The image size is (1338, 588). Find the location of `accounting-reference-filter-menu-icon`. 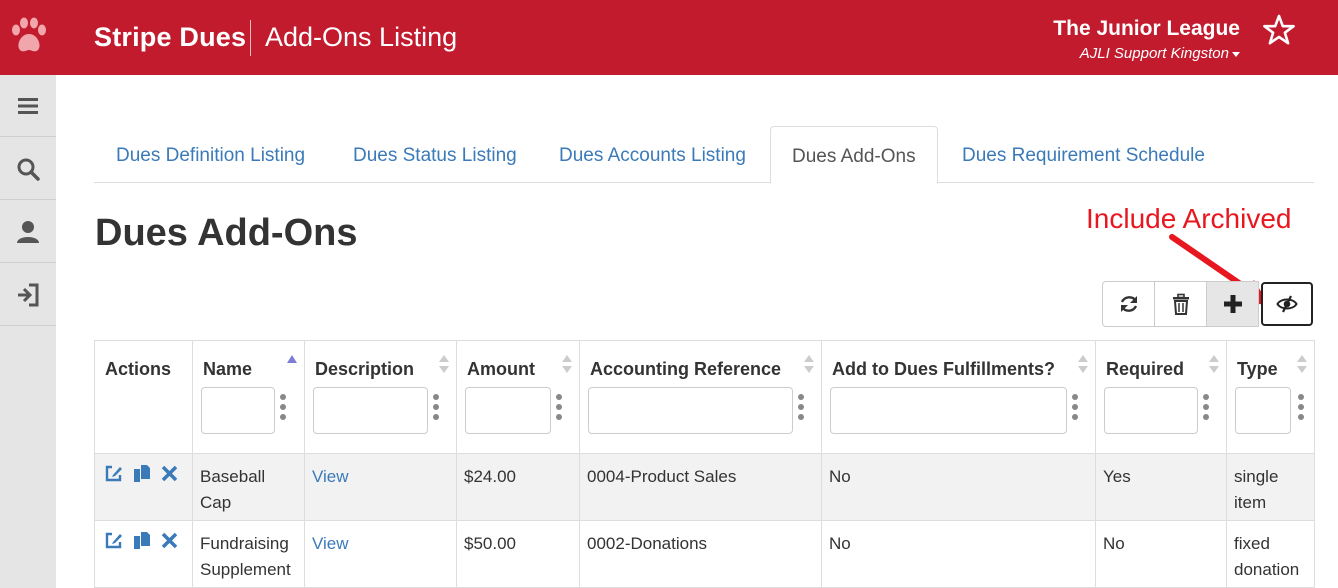

accounting-reference-filter-menu-icon is located at coordinates (801, 407).